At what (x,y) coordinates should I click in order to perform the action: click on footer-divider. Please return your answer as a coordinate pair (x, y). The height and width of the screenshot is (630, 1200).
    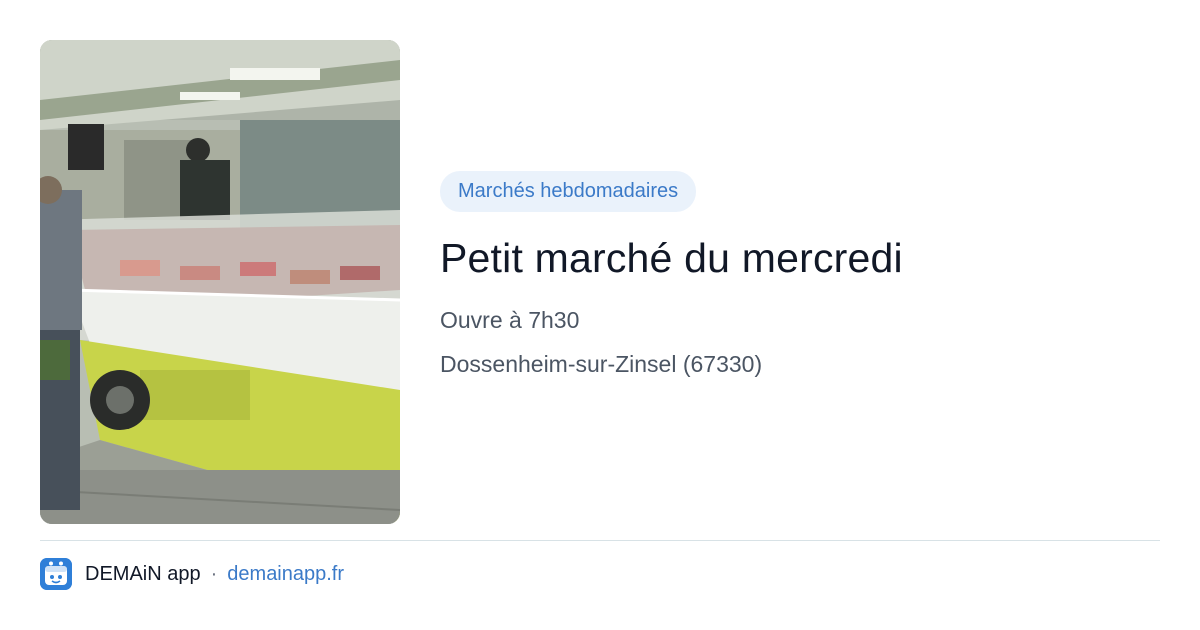
    Looking at the image, I should click on (600, 540).